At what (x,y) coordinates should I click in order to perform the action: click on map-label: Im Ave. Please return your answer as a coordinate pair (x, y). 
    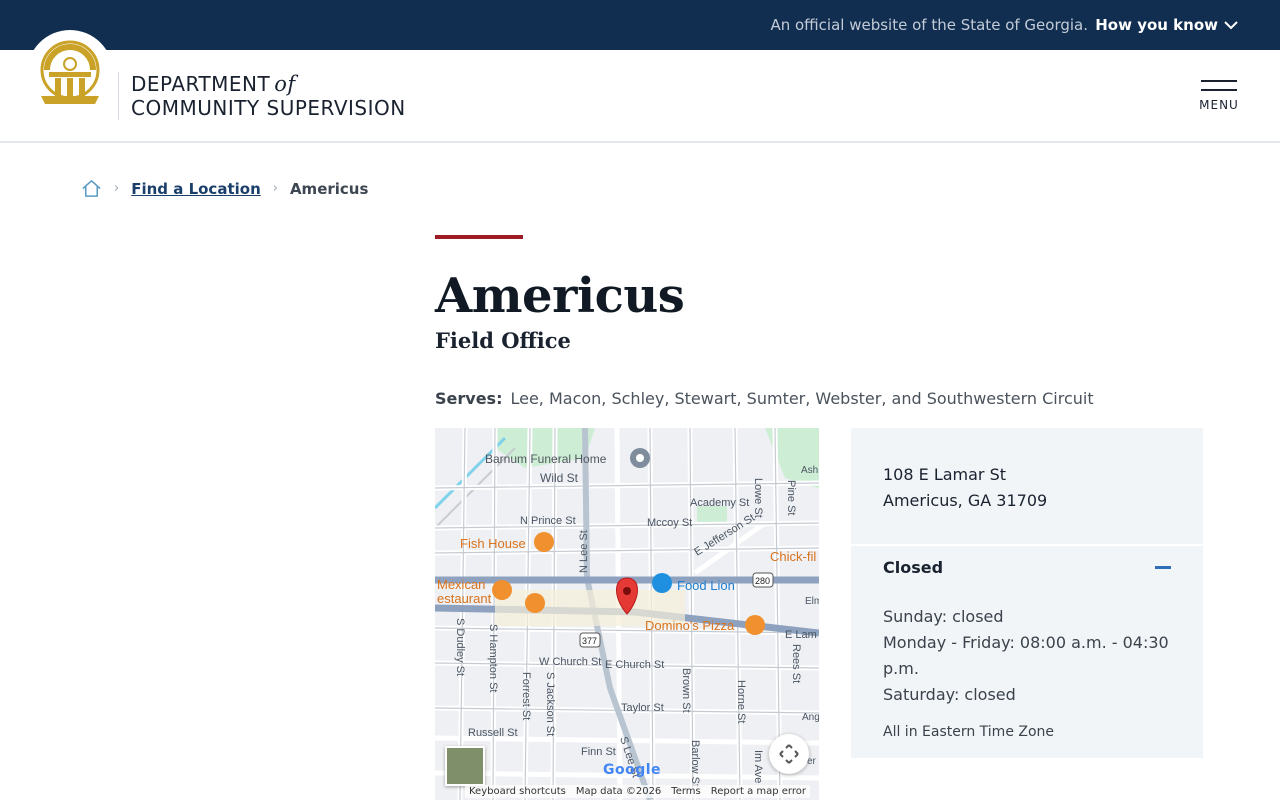
    Looking at the image, I should click on (758, 766).